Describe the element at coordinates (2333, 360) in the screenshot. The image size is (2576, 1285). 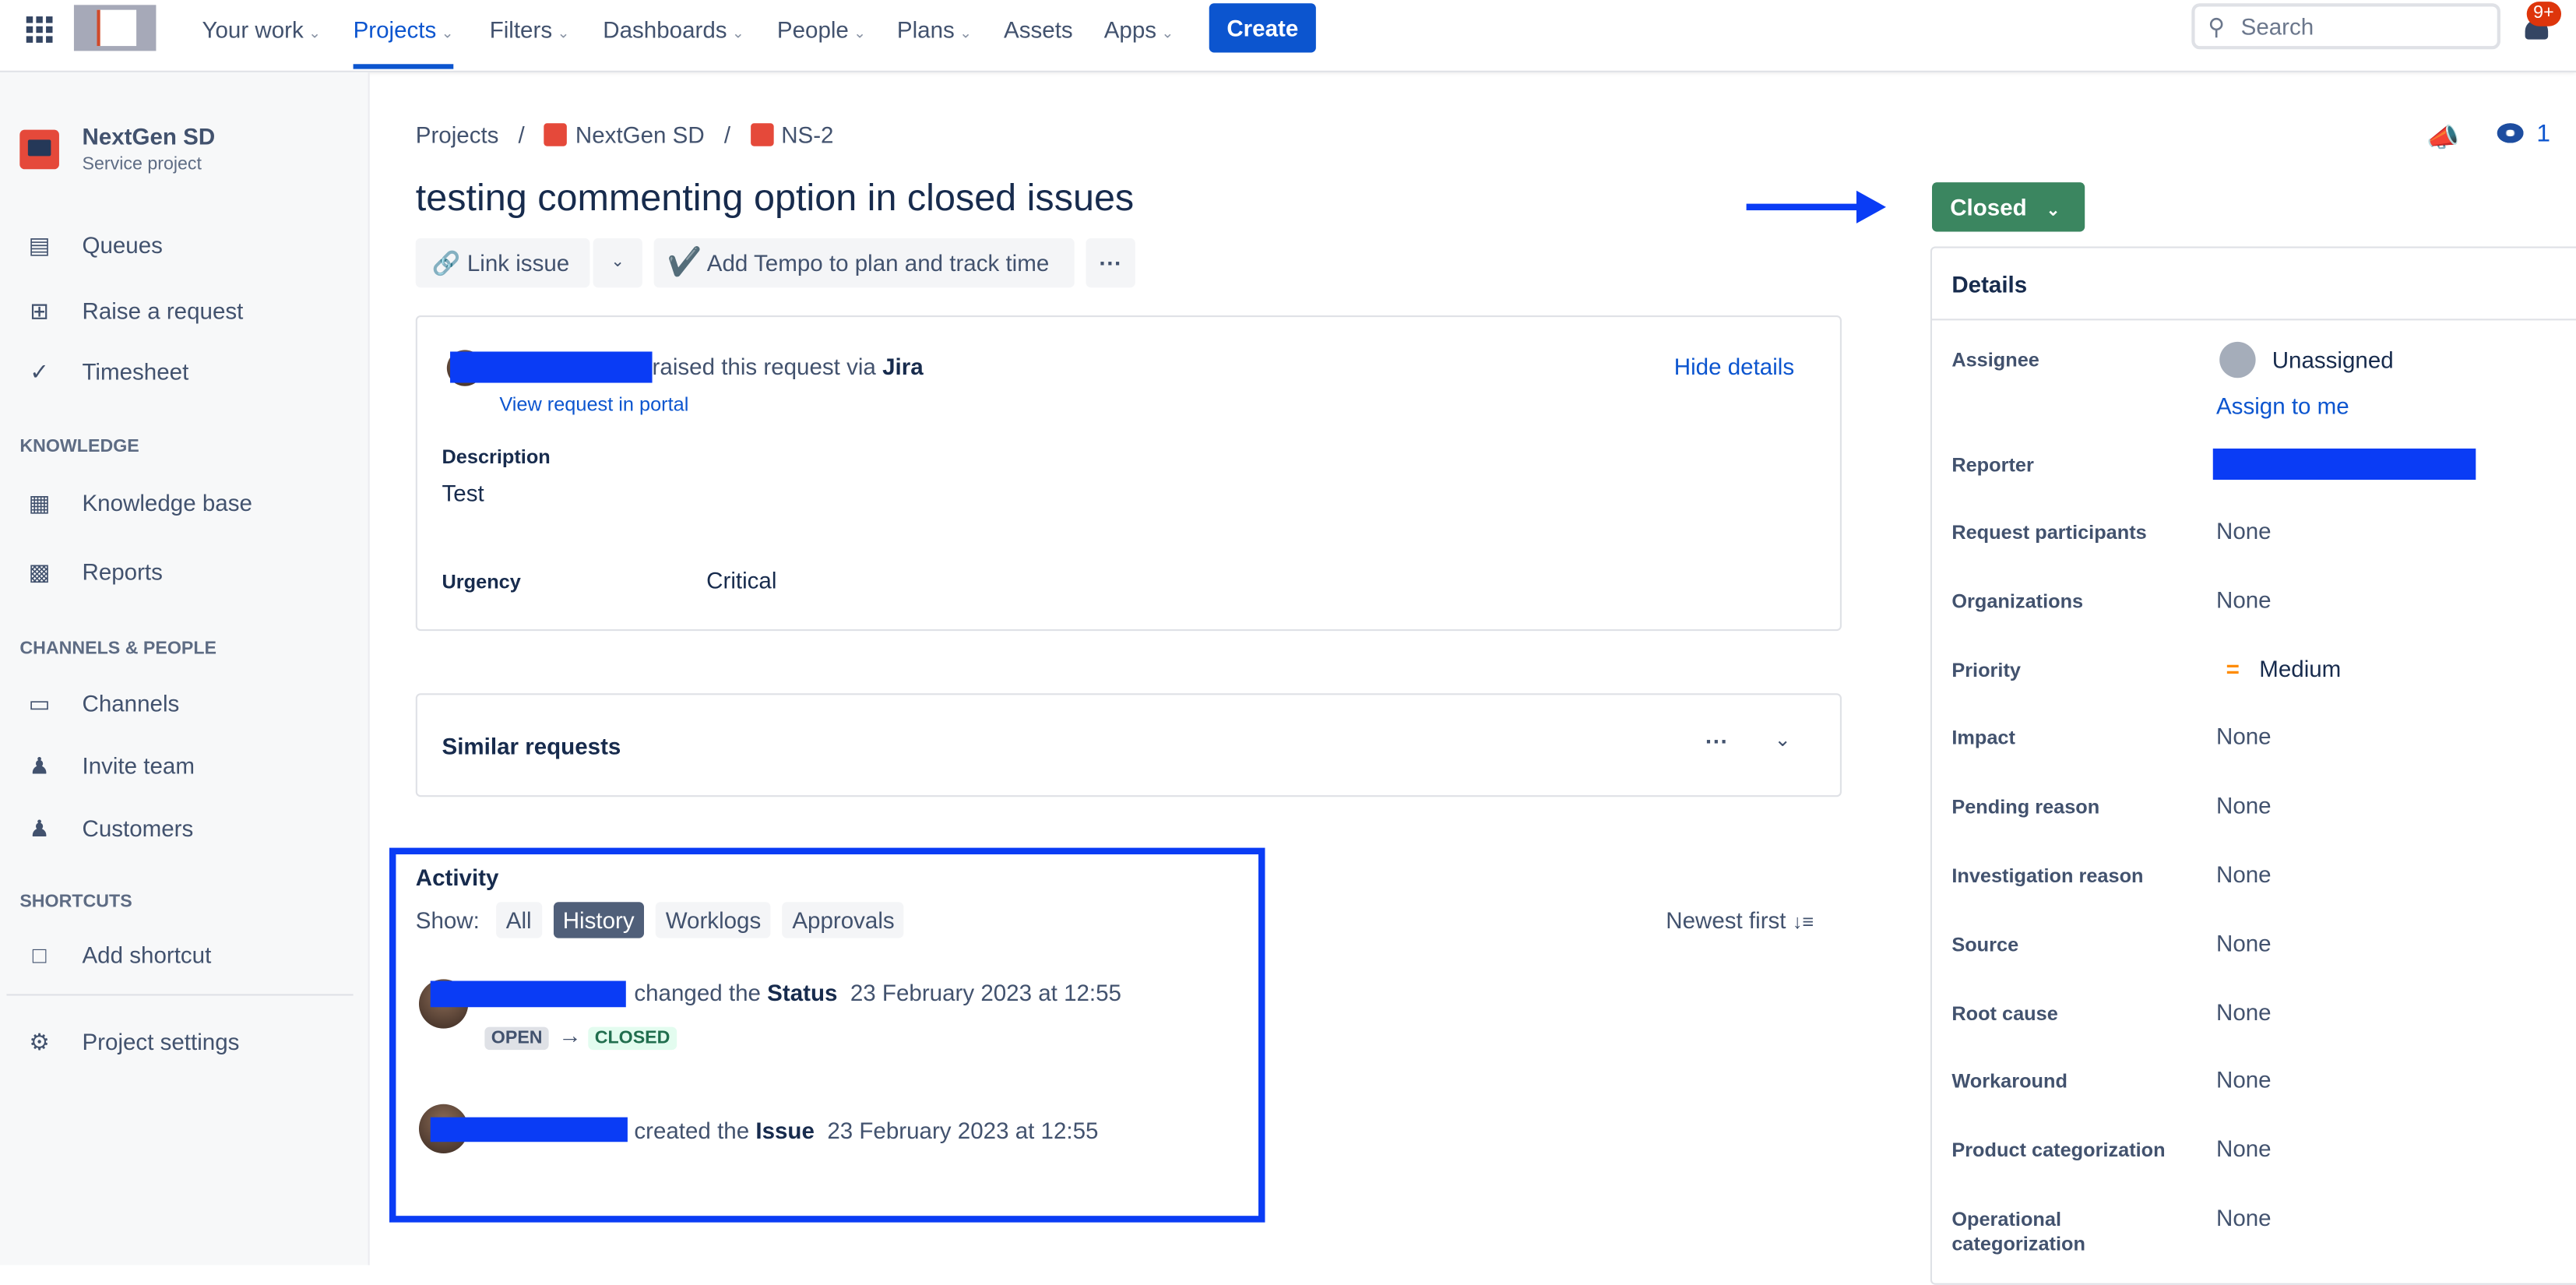
I see `assignee-value: Unassigned` at that location.